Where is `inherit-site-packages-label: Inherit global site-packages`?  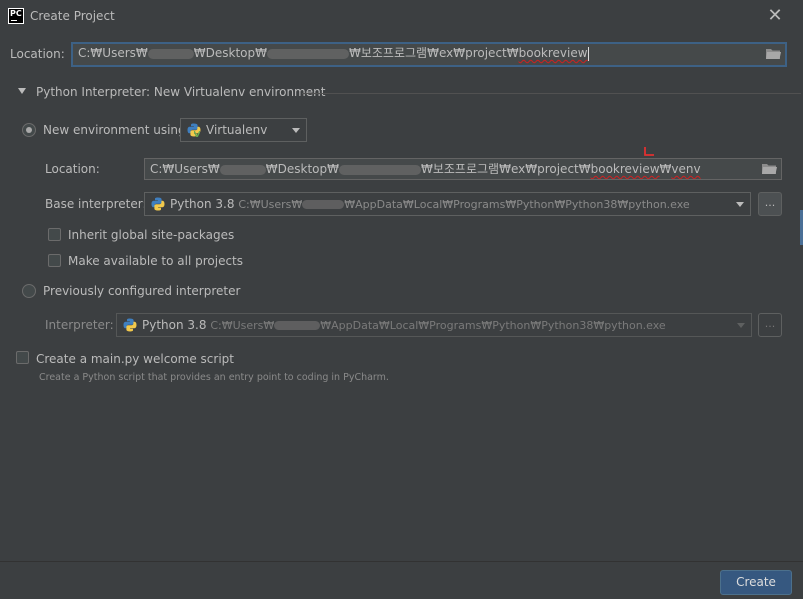 inherit-site-packages-label: Inherit global site-packages is located at coordinates (151, 235).